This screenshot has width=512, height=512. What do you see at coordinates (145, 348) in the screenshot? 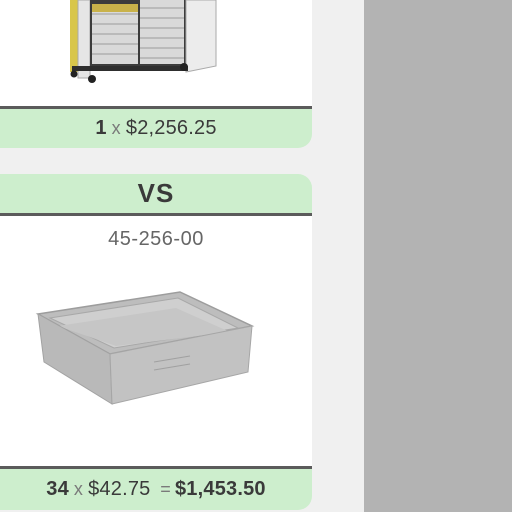
I see `plastic-tray-icon` at bounding box center [145, 348].